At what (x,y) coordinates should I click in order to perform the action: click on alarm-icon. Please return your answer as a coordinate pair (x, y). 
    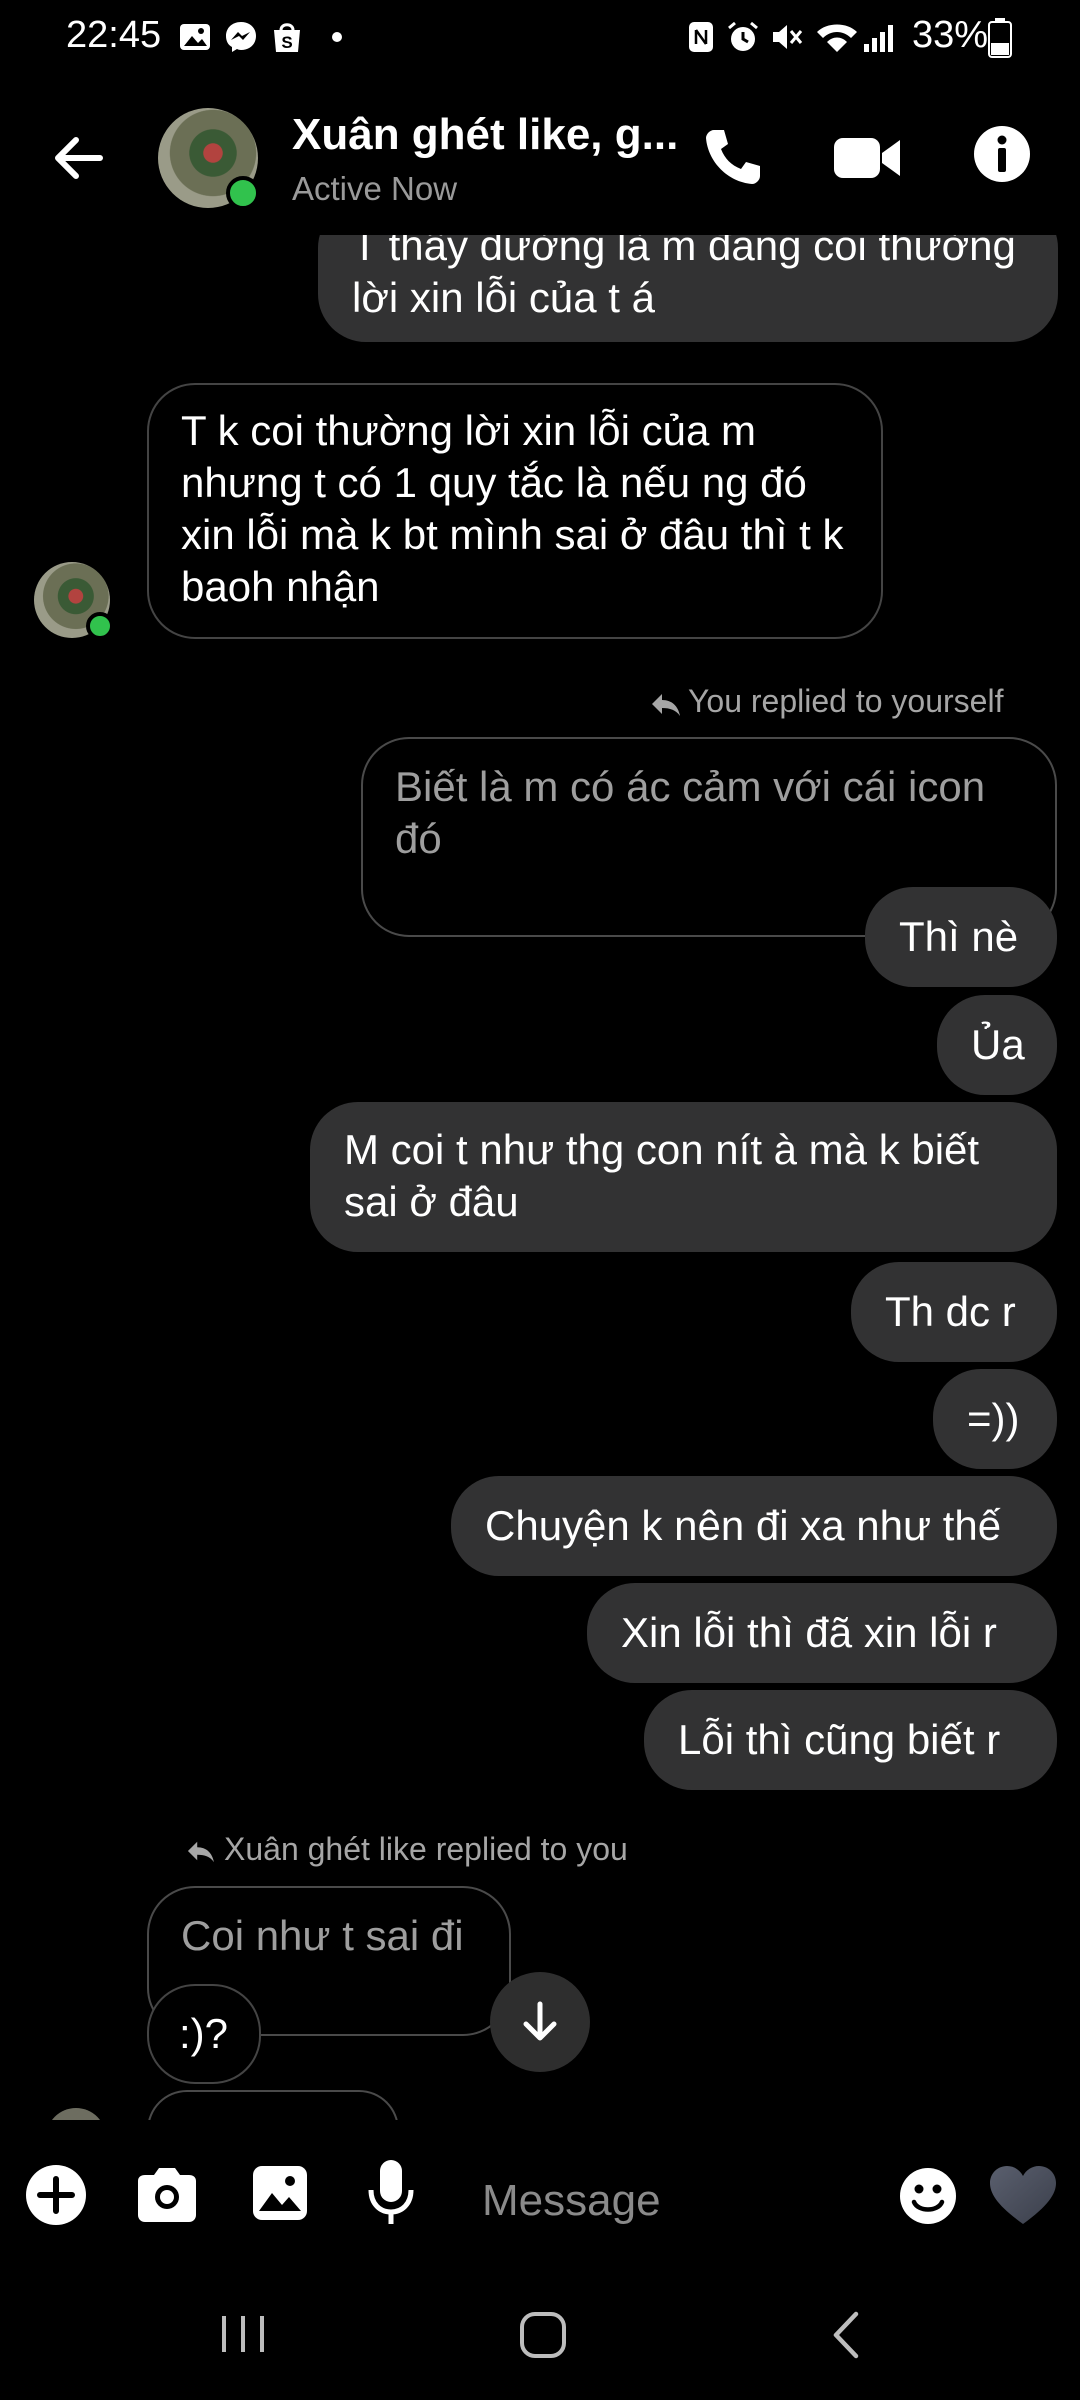
    Looking at the image, I should click on (743, 36).